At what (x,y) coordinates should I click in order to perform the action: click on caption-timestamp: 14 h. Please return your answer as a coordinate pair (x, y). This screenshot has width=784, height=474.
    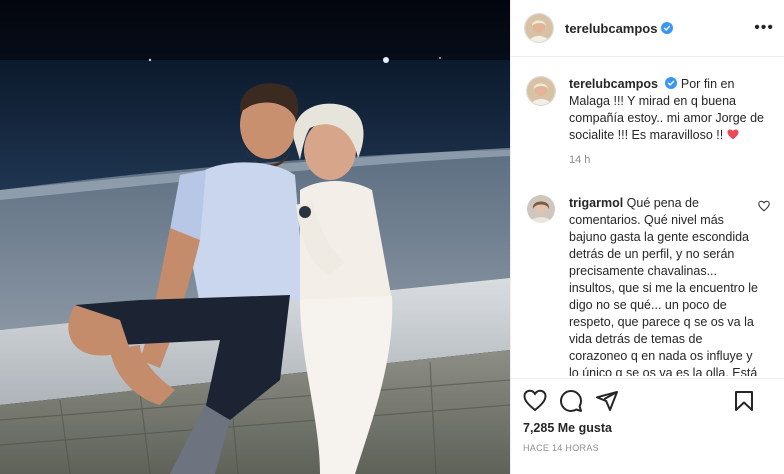
    Looking at the image, I should click on (668, 160).